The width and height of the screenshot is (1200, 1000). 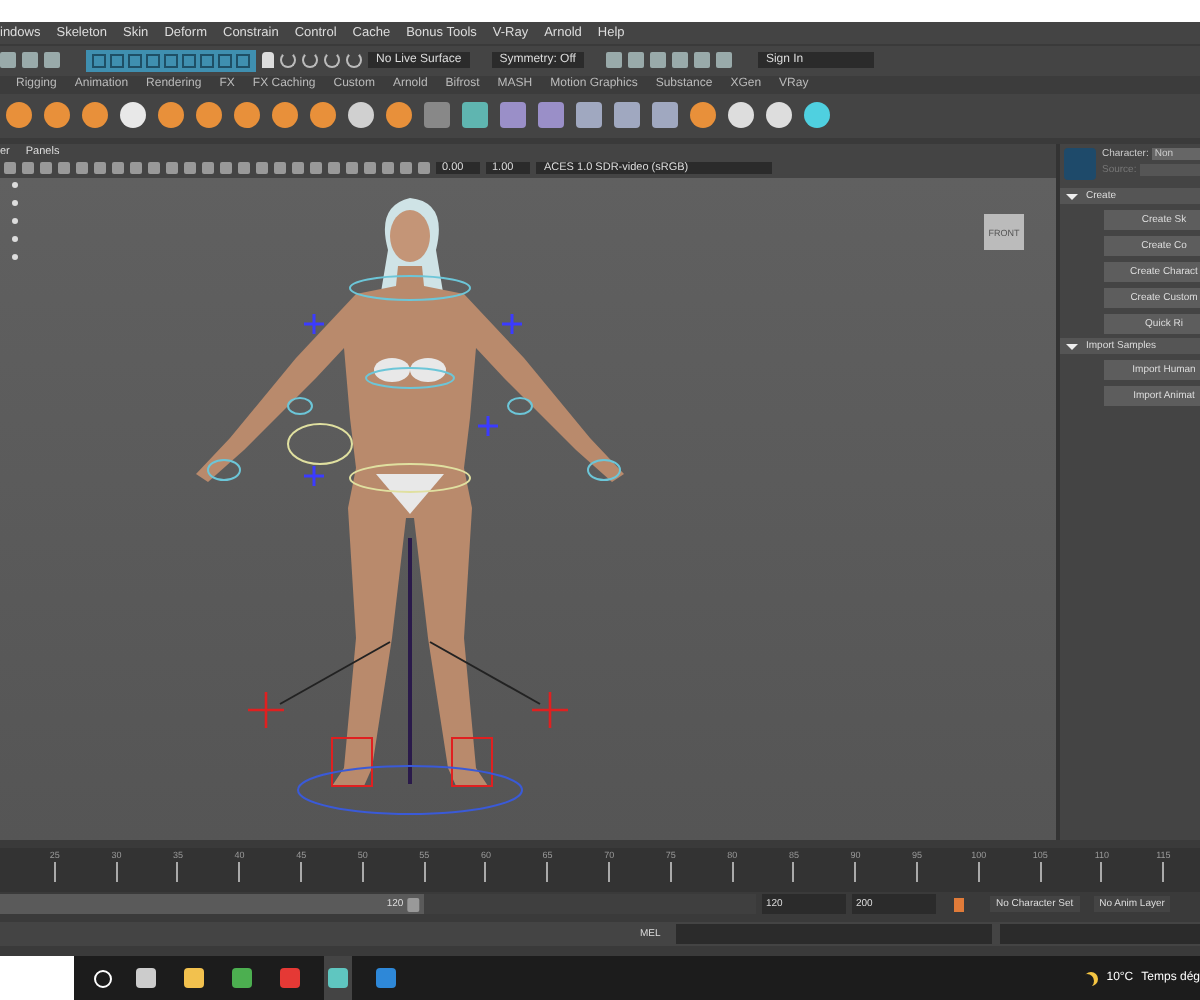 What do you see at coordinates (268, 60) in the screenshot?
I see `lock-icon` at bounding box center [268, 60].